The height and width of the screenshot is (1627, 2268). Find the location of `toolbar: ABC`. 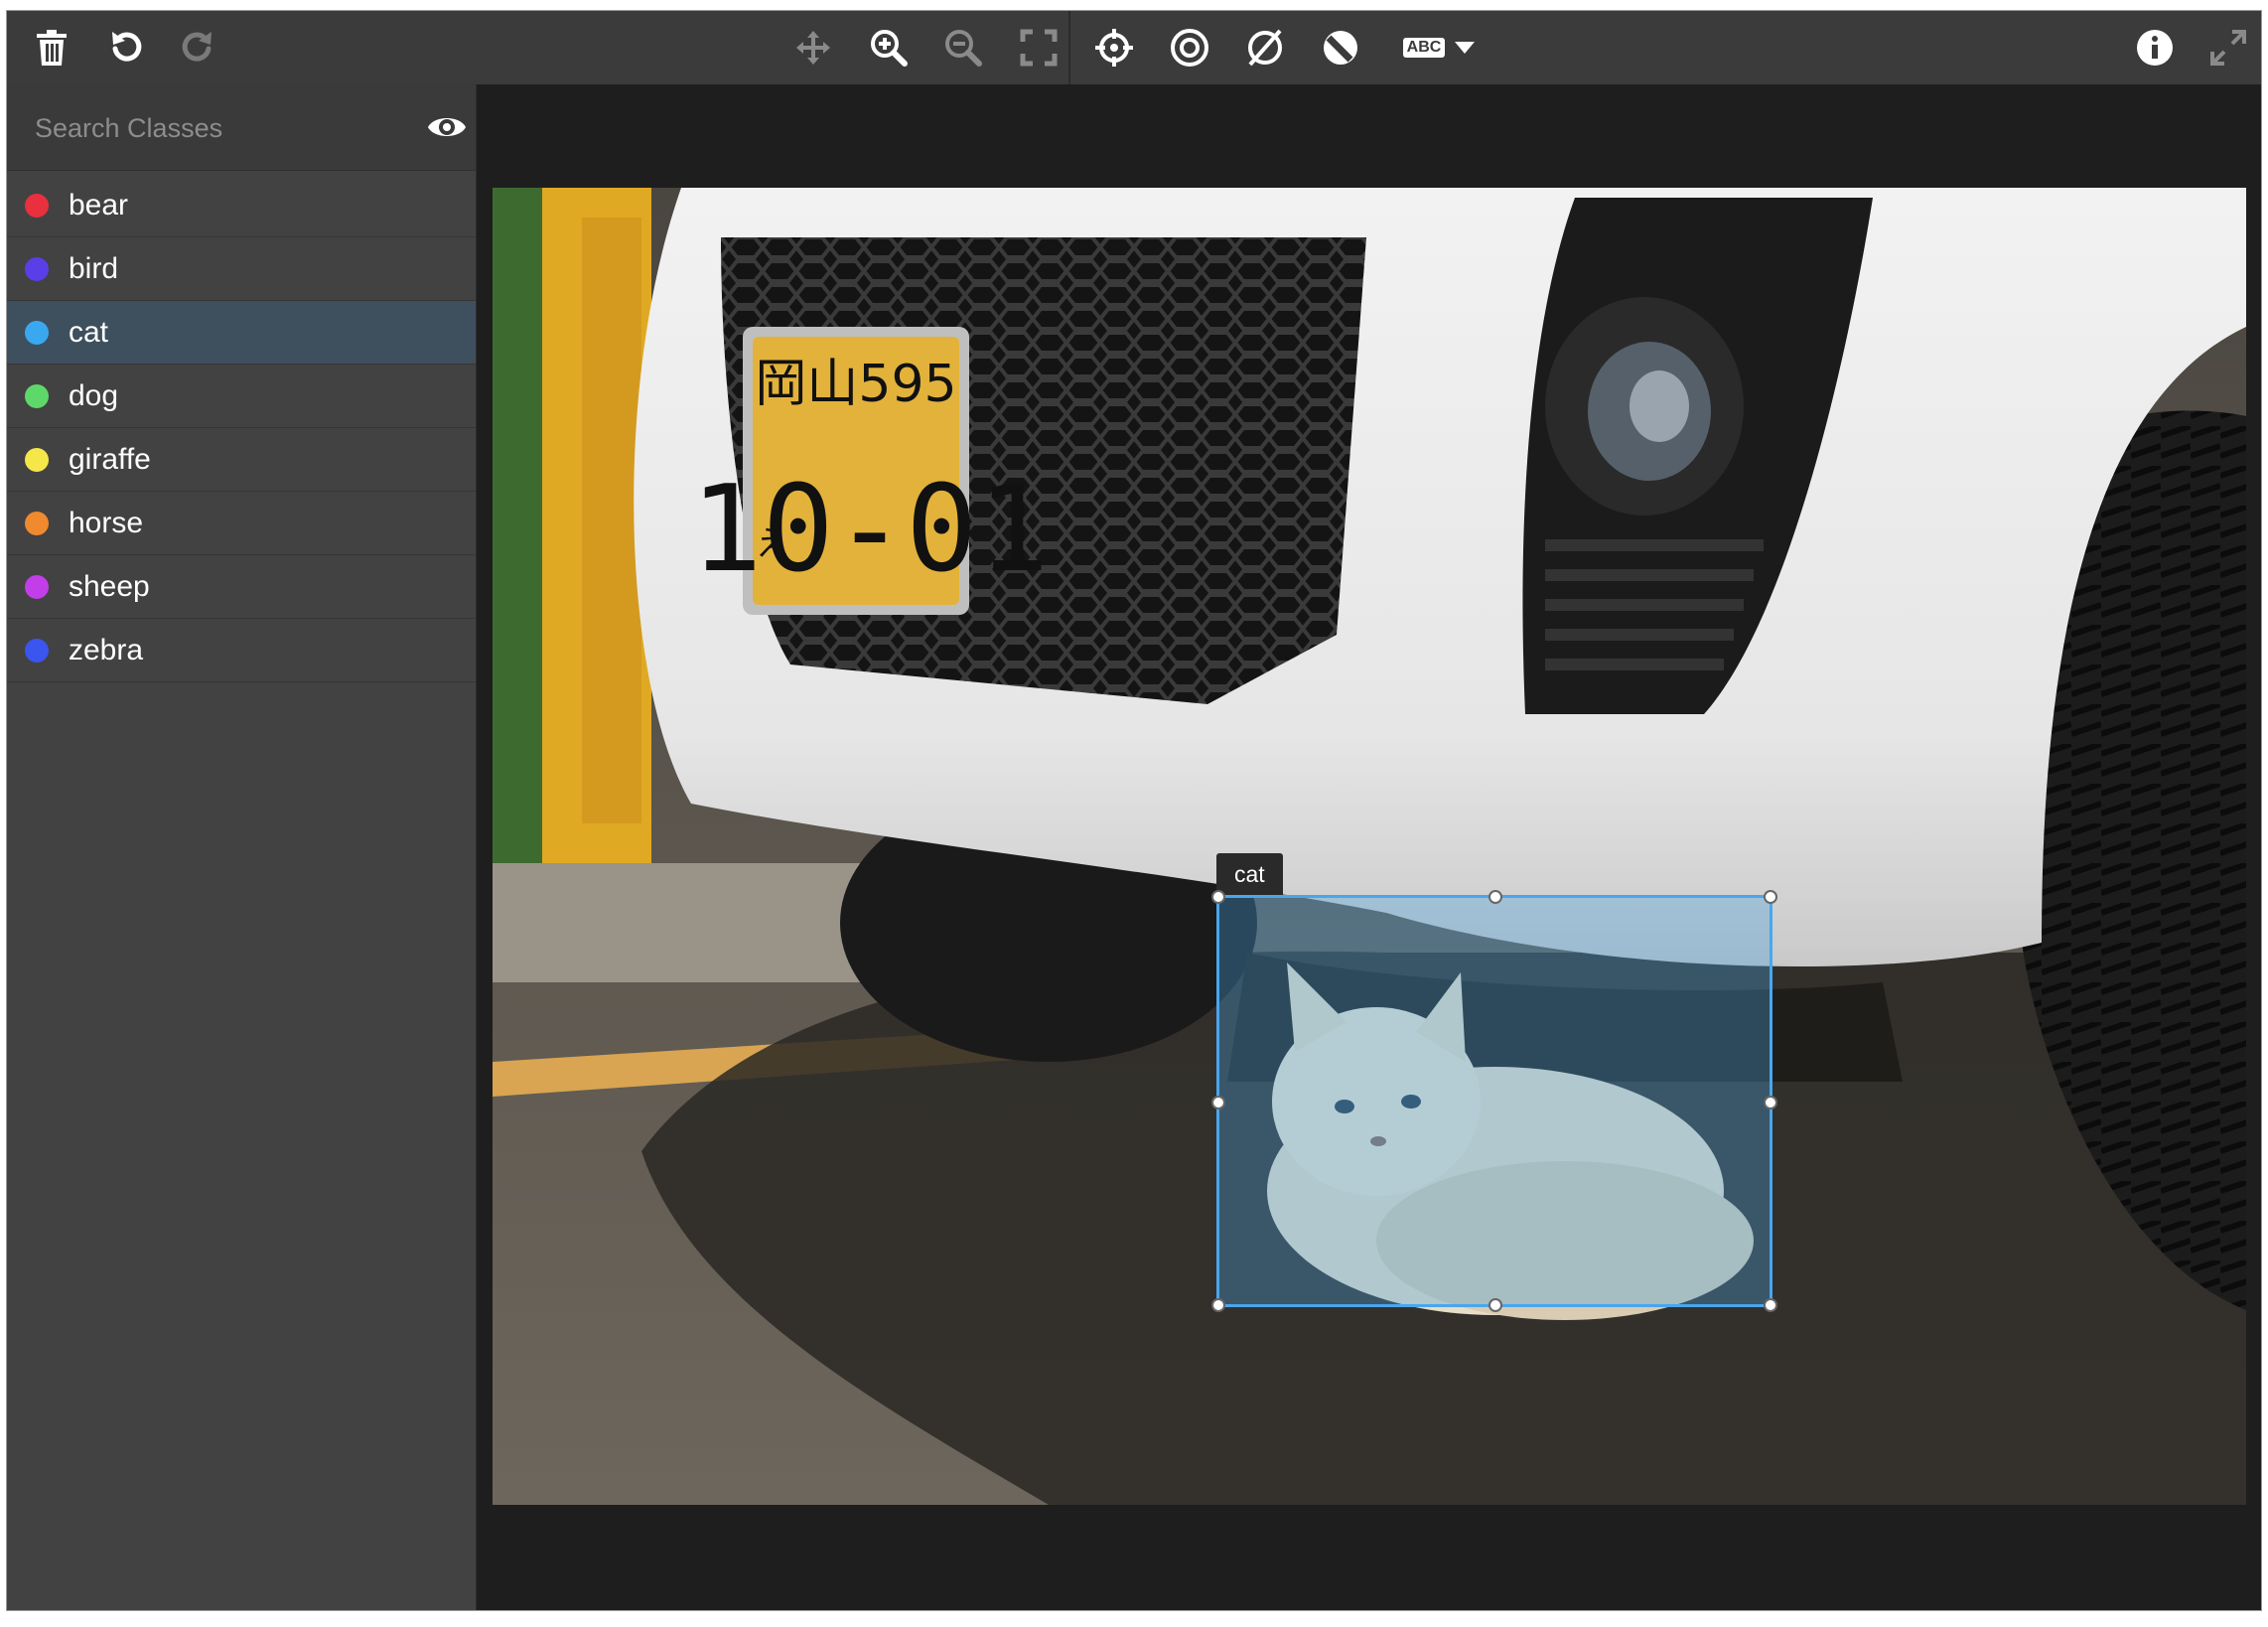

toolbar: ABC is located at coordinates (1134, 48).